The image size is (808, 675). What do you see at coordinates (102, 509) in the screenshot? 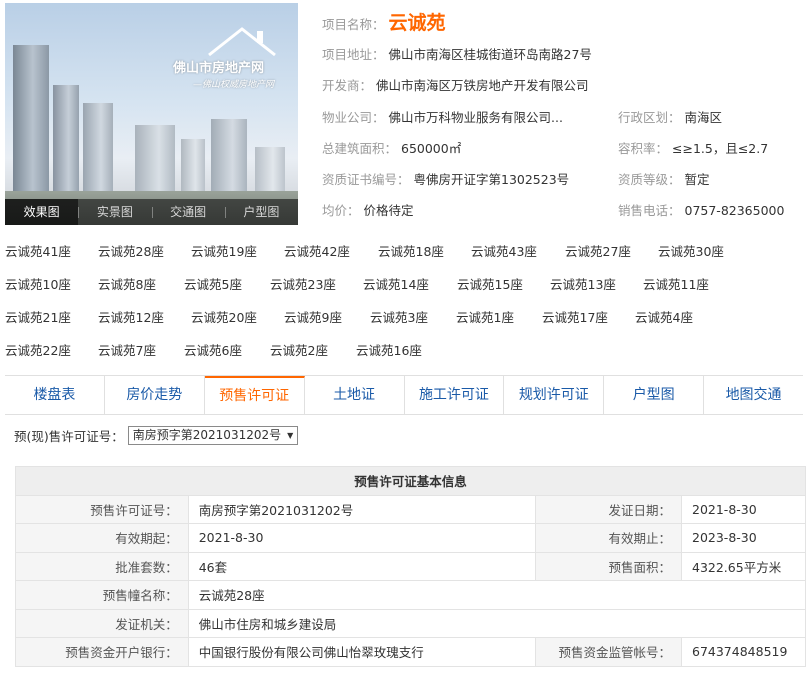
I see `permit-no-label: 预售许可证号：` at bounding box center [102, 509].